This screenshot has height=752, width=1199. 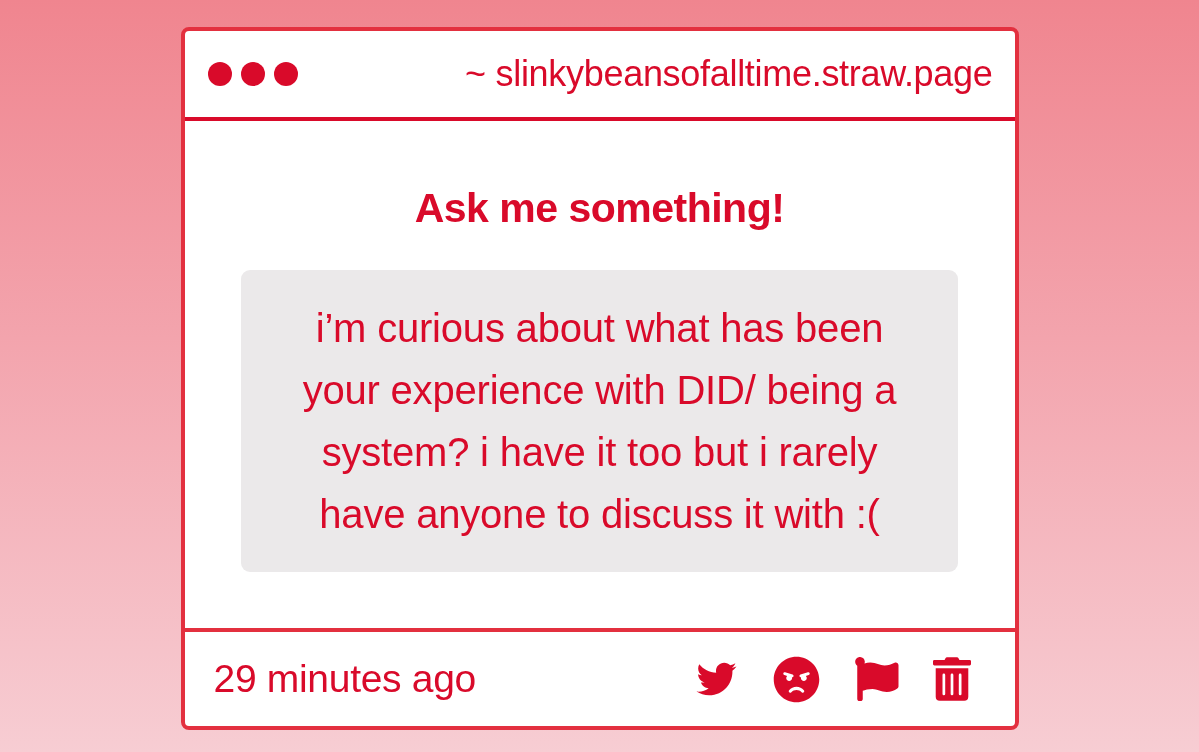 What do you see at coordinates (951, 679) in the screenshot?
I see `trash-icon` at bounding box center [951, 679].